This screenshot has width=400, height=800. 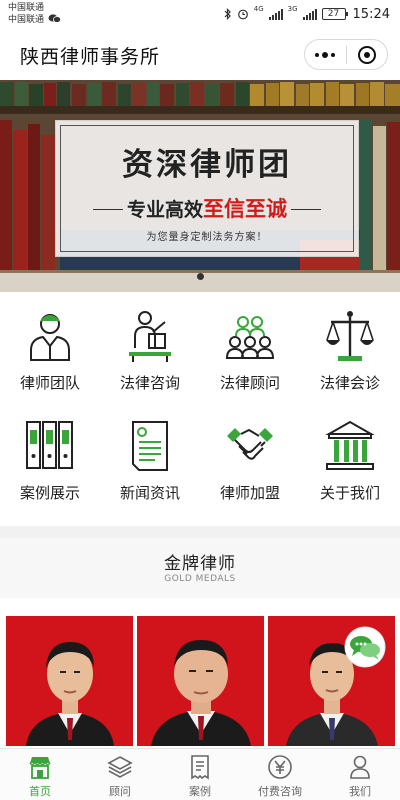 What do you see at coordinates (207, 165) in the screenshot?
I see `banner-headline: 资深律师团` at bounding box center [207, 165].